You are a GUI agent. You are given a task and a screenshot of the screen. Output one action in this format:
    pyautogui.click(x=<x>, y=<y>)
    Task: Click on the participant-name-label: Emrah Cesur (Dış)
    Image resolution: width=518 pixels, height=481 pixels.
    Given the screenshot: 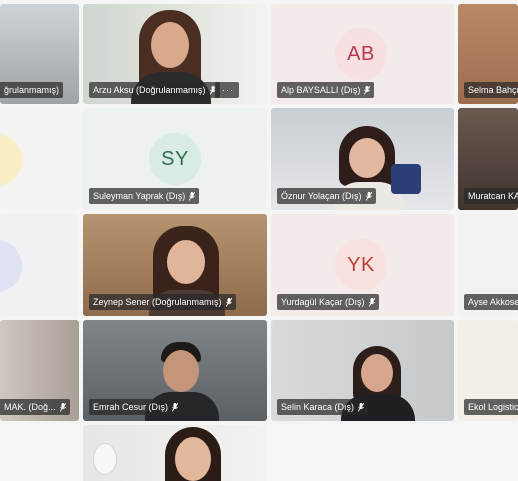 What is the action you would take?
    pyautogui.click(x=136, y=407)
    